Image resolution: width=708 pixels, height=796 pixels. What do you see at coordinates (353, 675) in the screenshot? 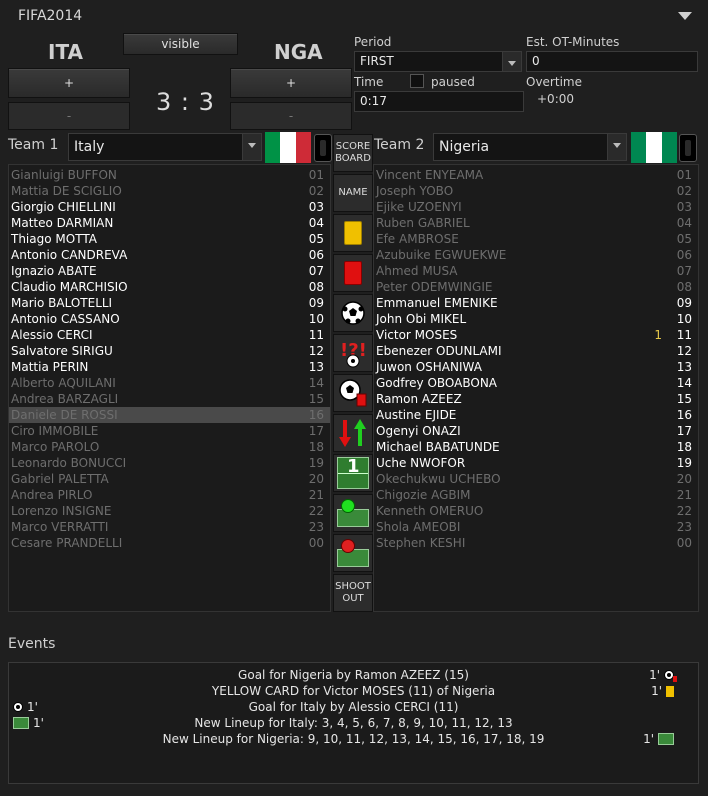
I see `event-row: Goal for Nigeria by Ramon AZEEZ (15) 1'` at bounding box center [353, 675].